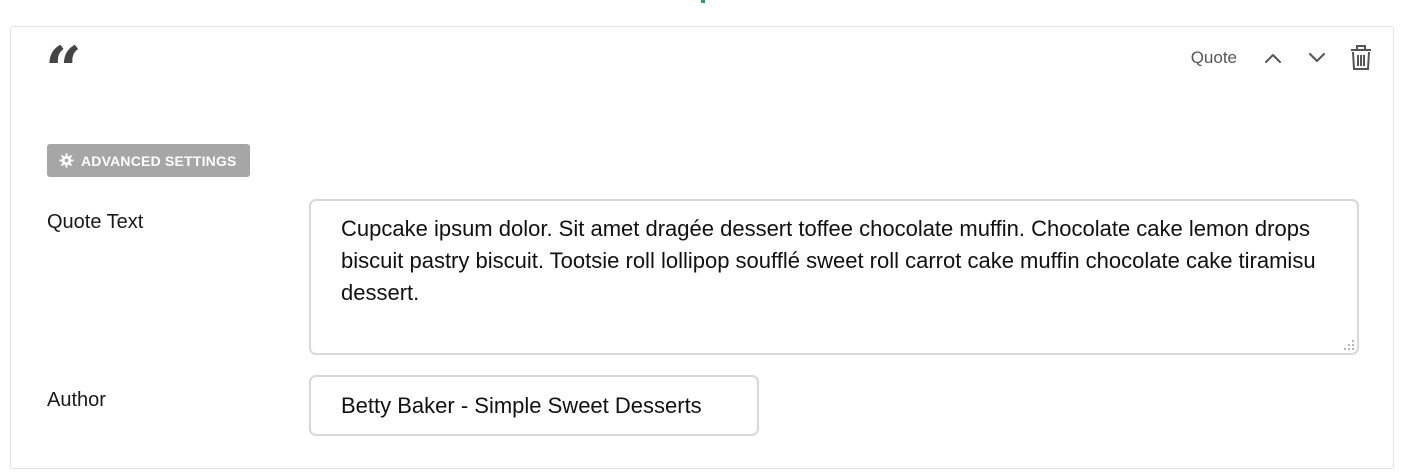 This screenshot has height=476, width=1413. What do you see at coordinates (76, 400) in the screenshot?
I see `author-label: Author` at bounding box center [76, 400].